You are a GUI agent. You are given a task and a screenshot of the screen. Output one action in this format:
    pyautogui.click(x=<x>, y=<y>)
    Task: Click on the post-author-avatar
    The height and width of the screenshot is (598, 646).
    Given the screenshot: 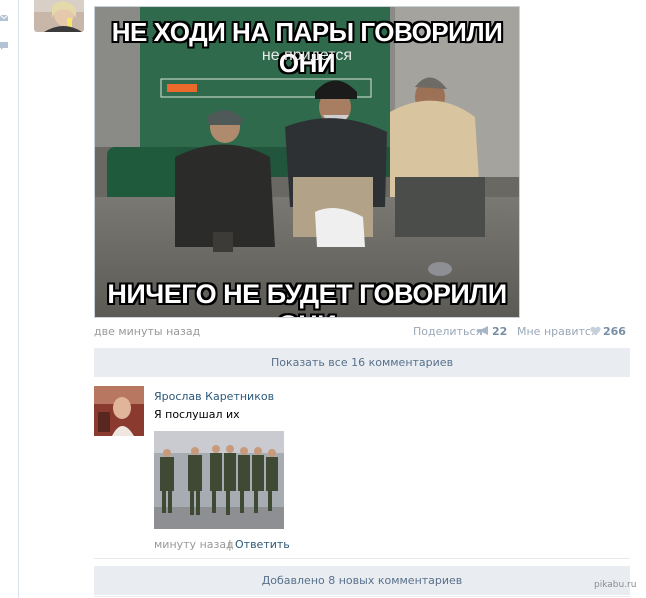 What is the action you would take?
    pyautogui.click(x=59, y=16)
    